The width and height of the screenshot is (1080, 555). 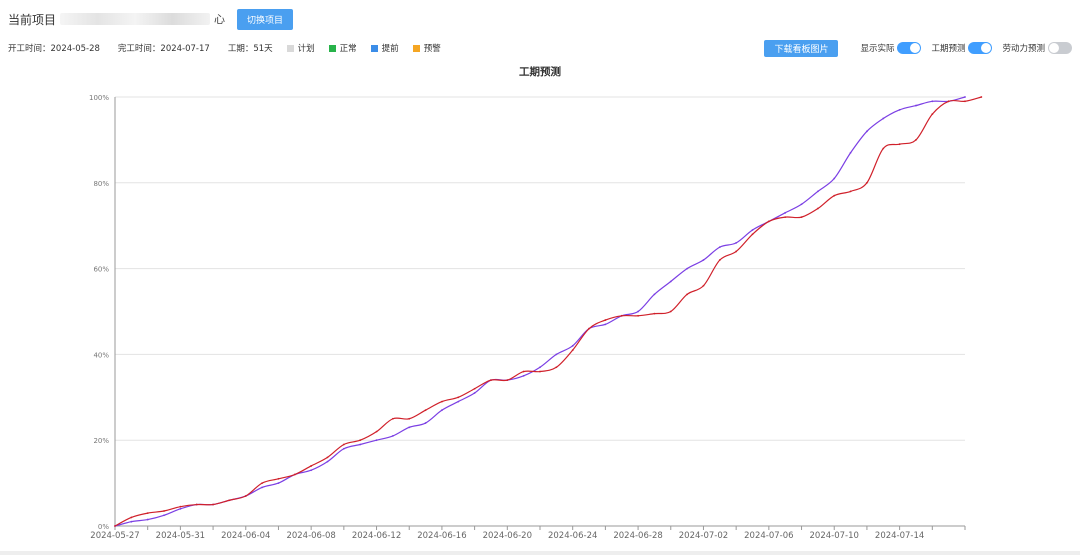 What do you see at coordinates (390, 49) in the screenshot?
I see `legend-ahead-label: 提前` at bounding box center [390, 49].